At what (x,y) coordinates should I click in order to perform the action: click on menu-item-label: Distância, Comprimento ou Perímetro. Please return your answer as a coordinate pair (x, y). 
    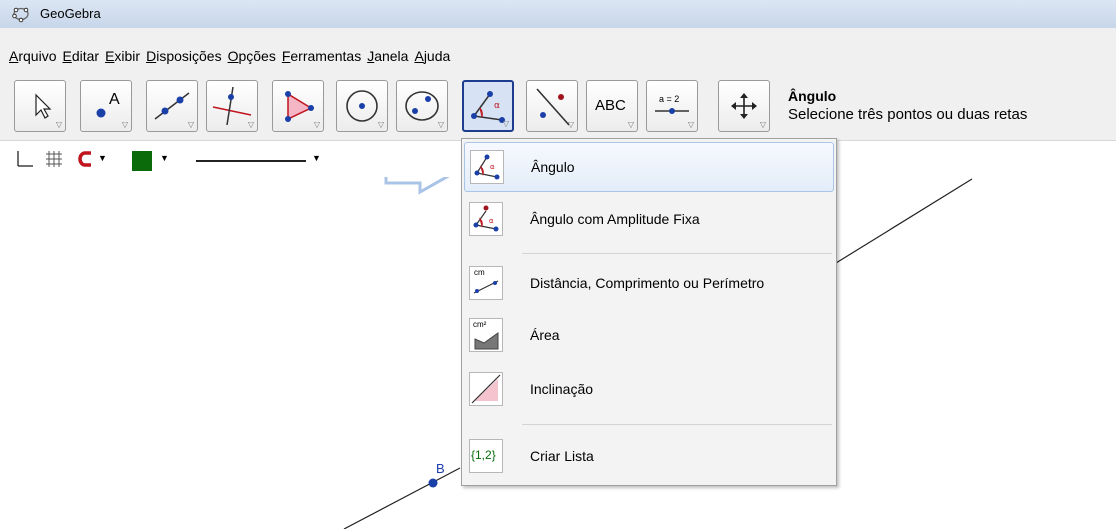
    Looking at the image, I should click on (647, 283).